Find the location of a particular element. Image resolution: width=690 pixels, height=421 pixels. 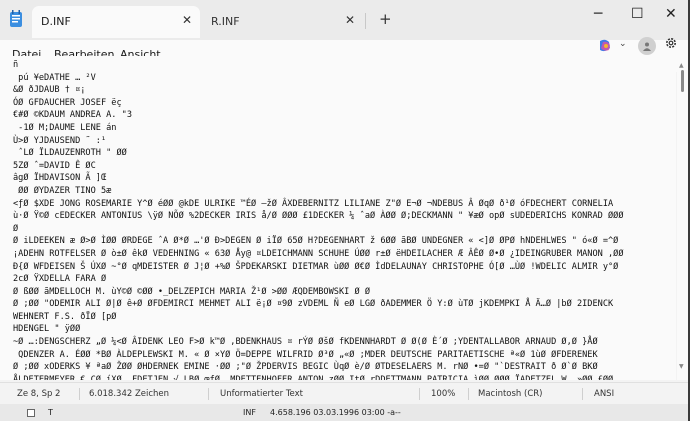

copilot-button: ⌄ is located at coordinates (612, 46).